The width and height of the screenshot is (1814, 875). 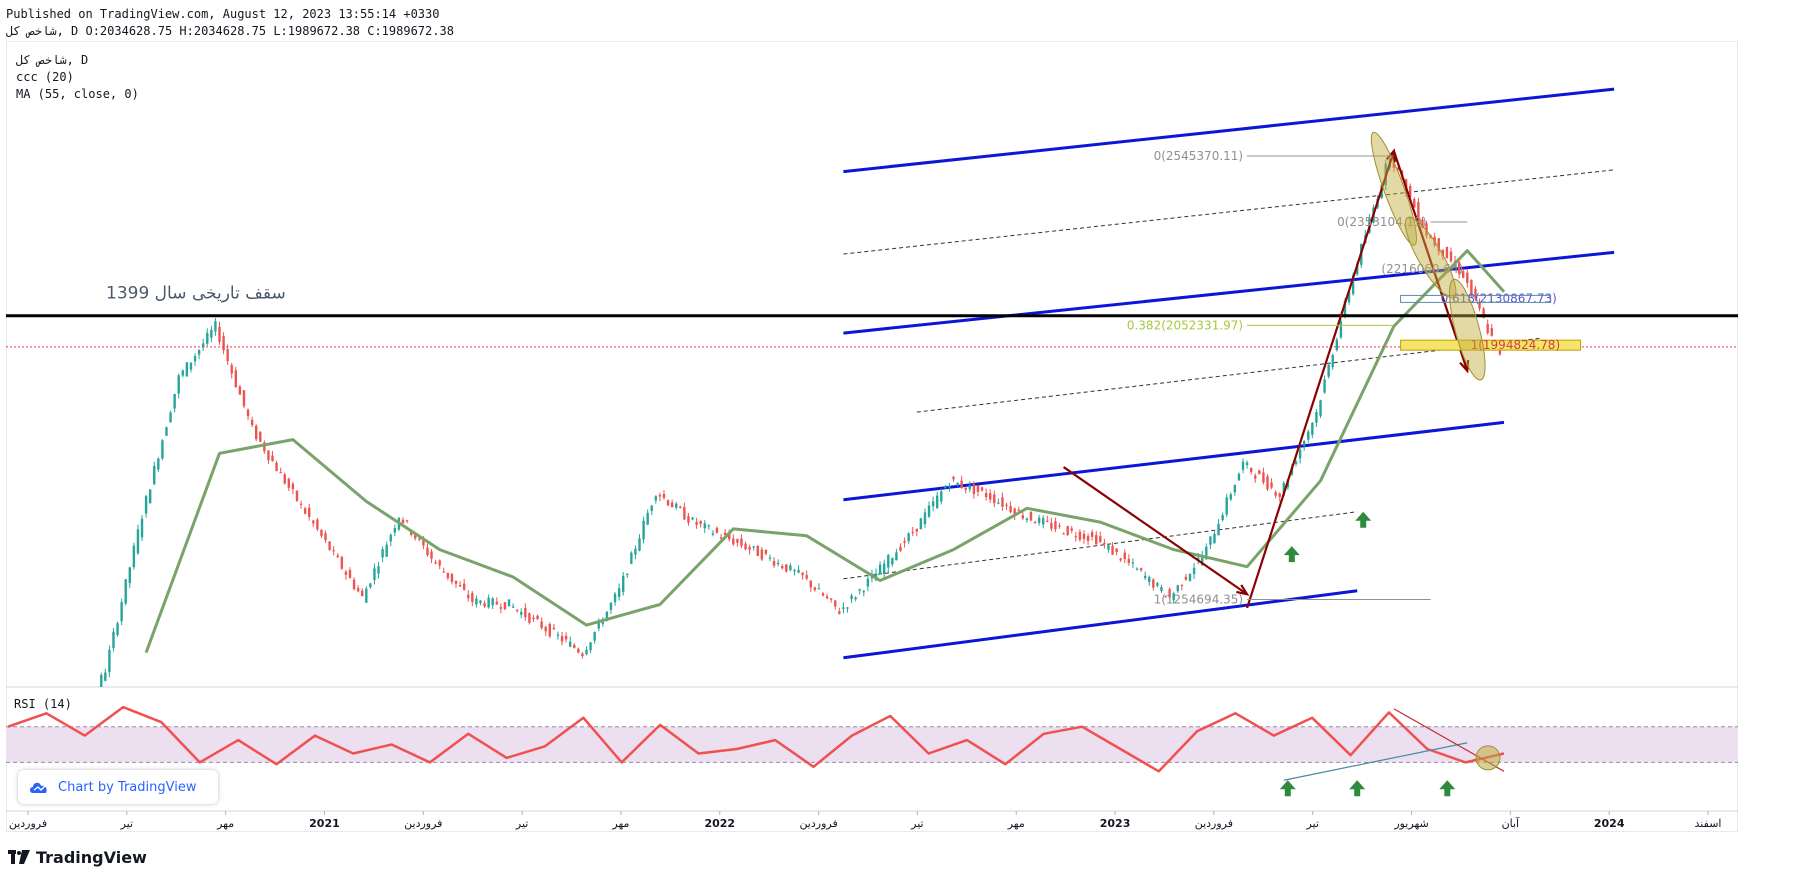 What do you see at coordinates (91, 857) in the screenshot?
I see `brand-name: TradingView` at bounding box center [91, 857].